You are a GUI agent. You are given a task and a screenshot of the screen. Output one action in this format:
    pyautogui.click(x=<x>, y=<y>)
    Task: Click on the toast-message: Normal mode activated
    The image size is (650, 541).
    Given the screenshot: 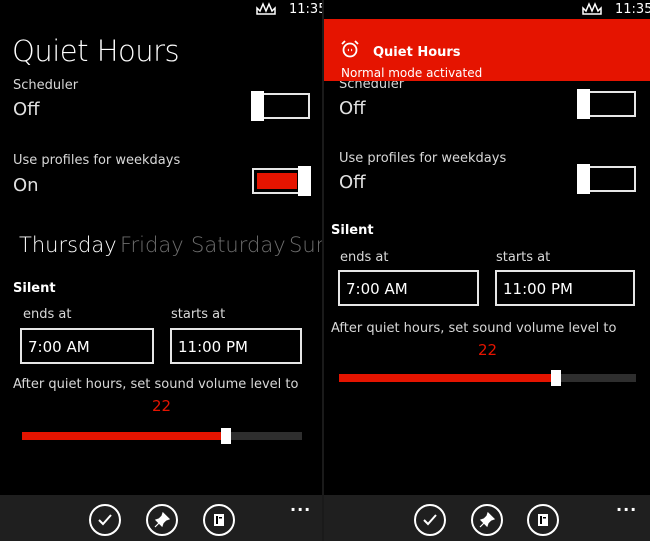 What is the action you would take?
    pyautogui.click(x=412, y=73)
    